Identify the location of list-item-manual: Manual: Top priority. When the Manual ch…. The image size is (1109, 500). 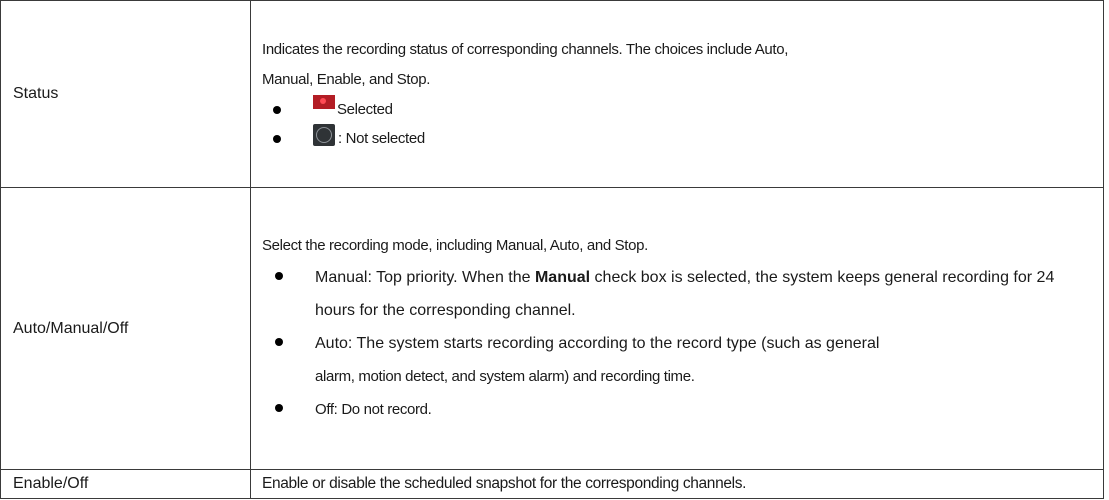
(677, 294).